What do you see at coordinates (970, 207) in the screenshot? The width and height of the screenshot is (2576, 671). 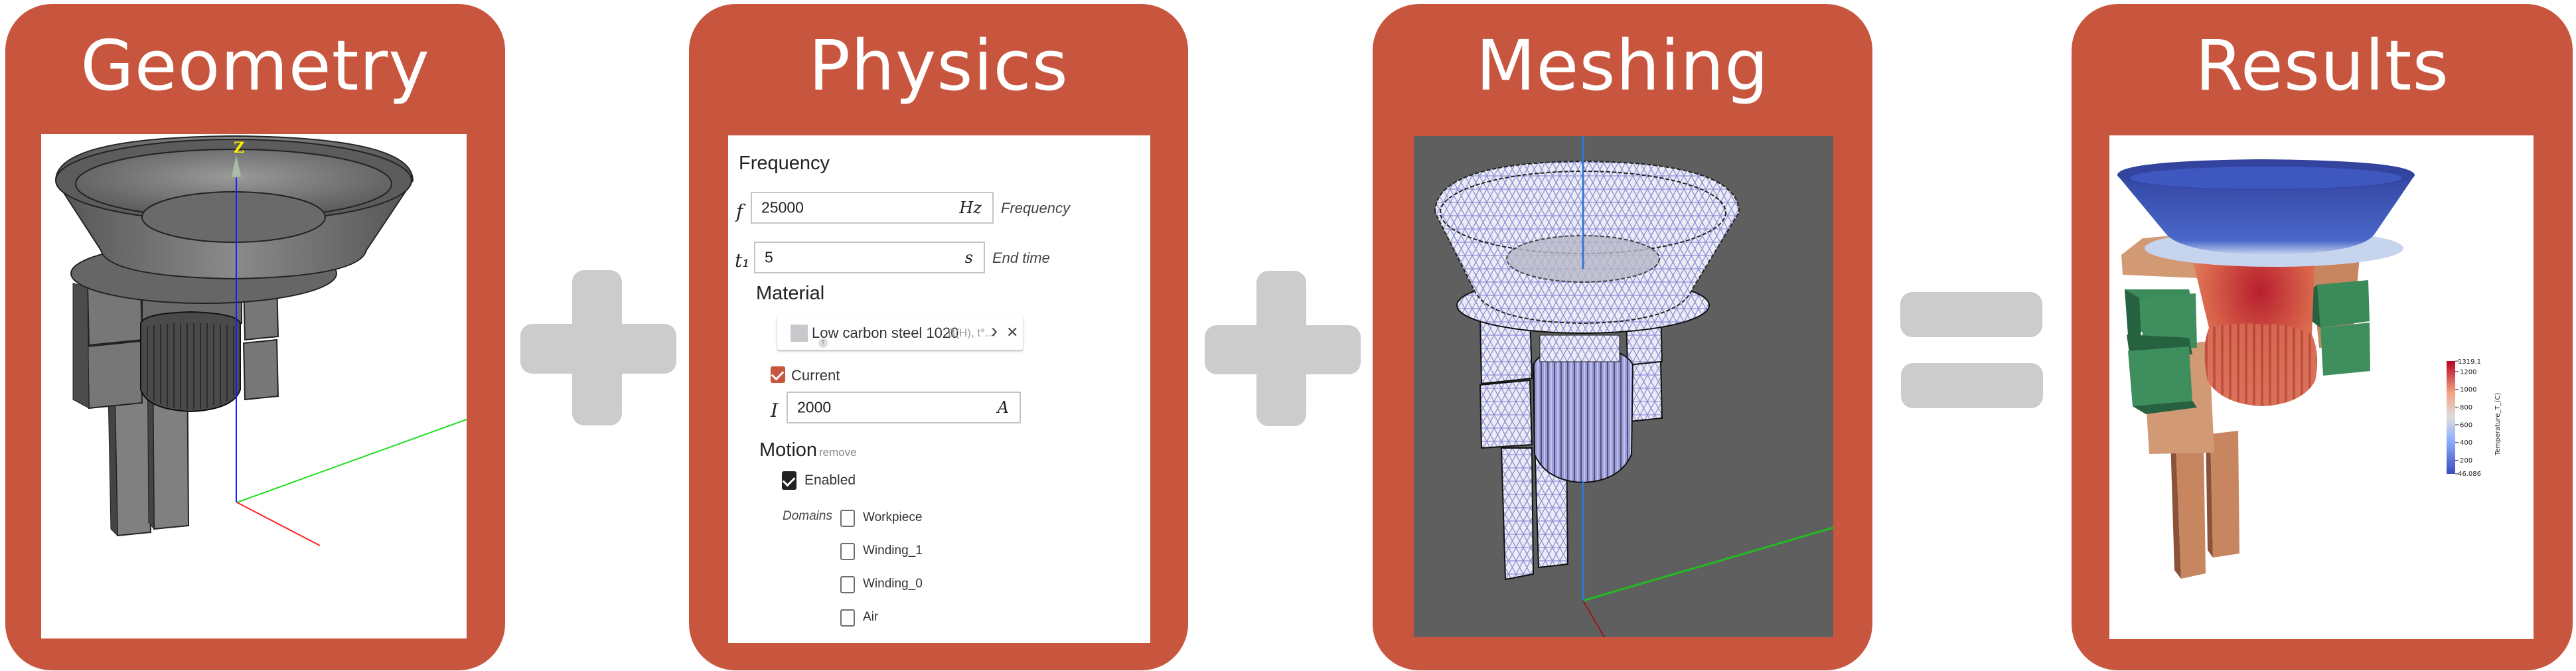 I see `frequency-unit: Hz` at bounding box center [970, 207].